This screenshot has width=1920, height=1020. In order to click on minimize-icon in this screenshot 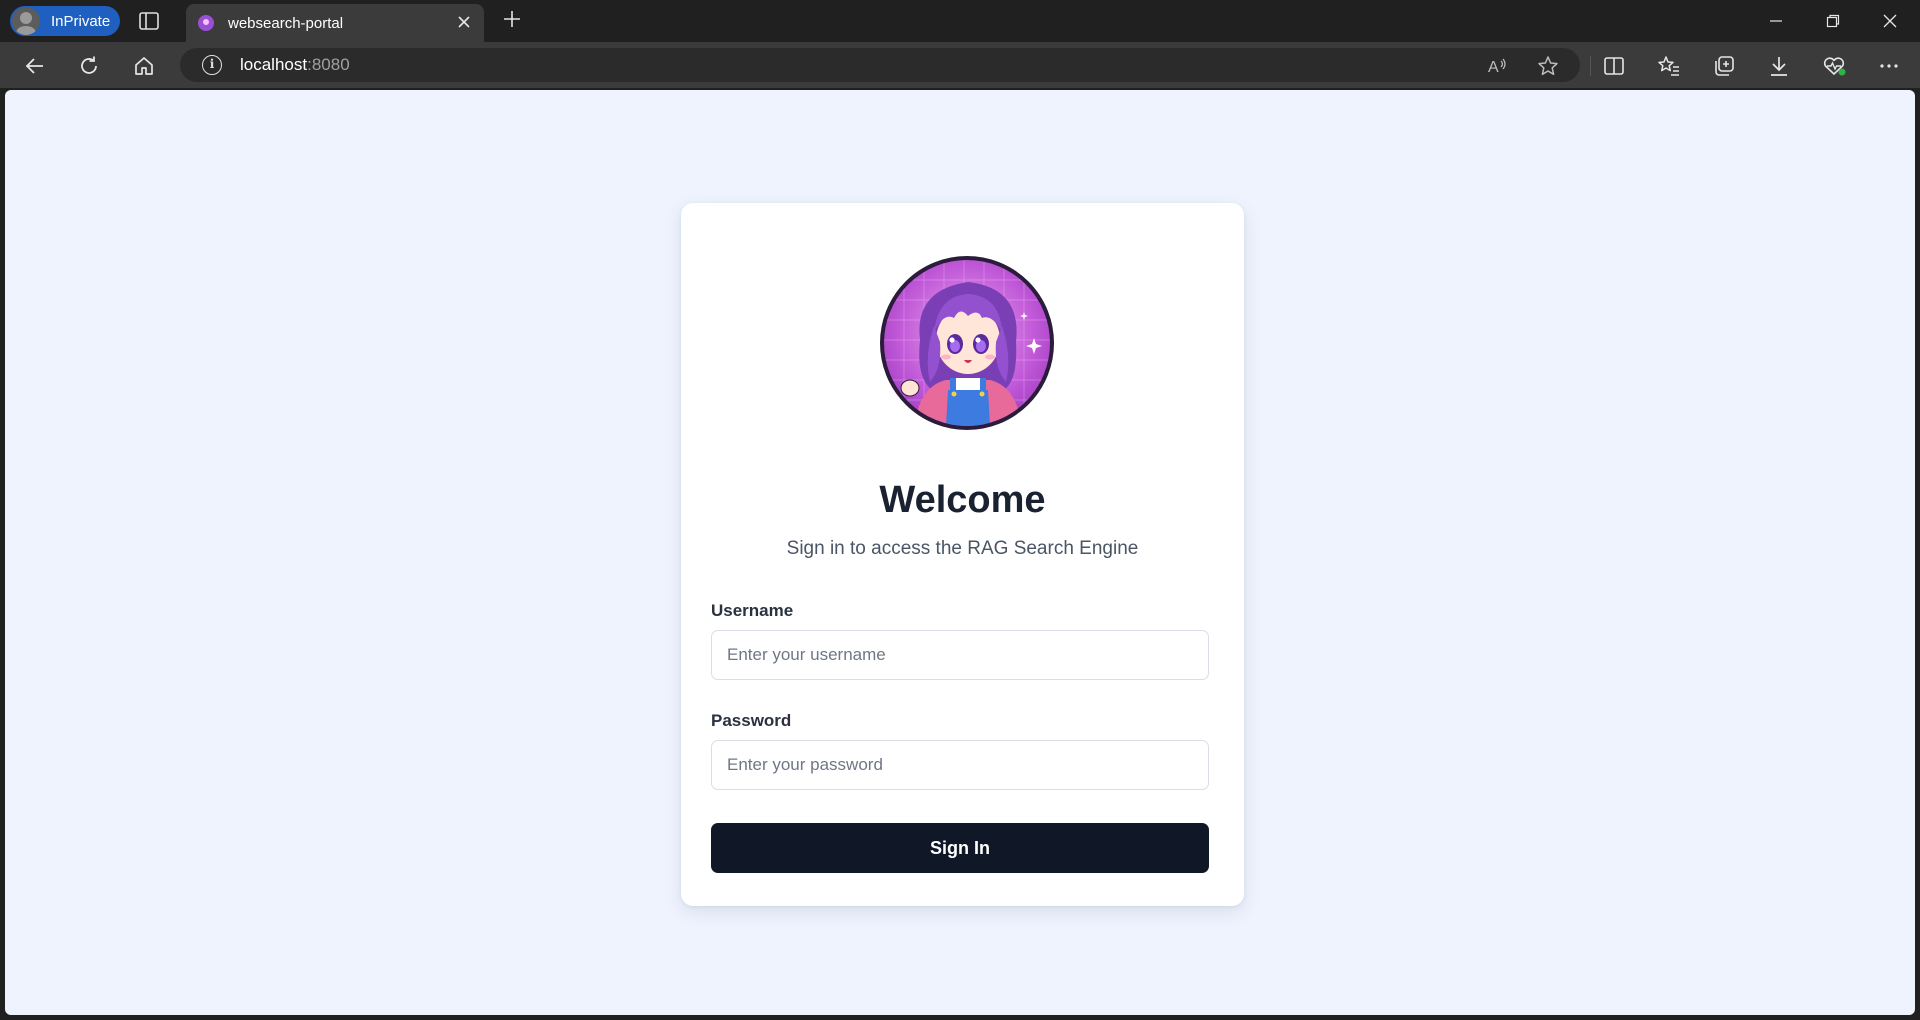, I will do `click(1776, 21)`.